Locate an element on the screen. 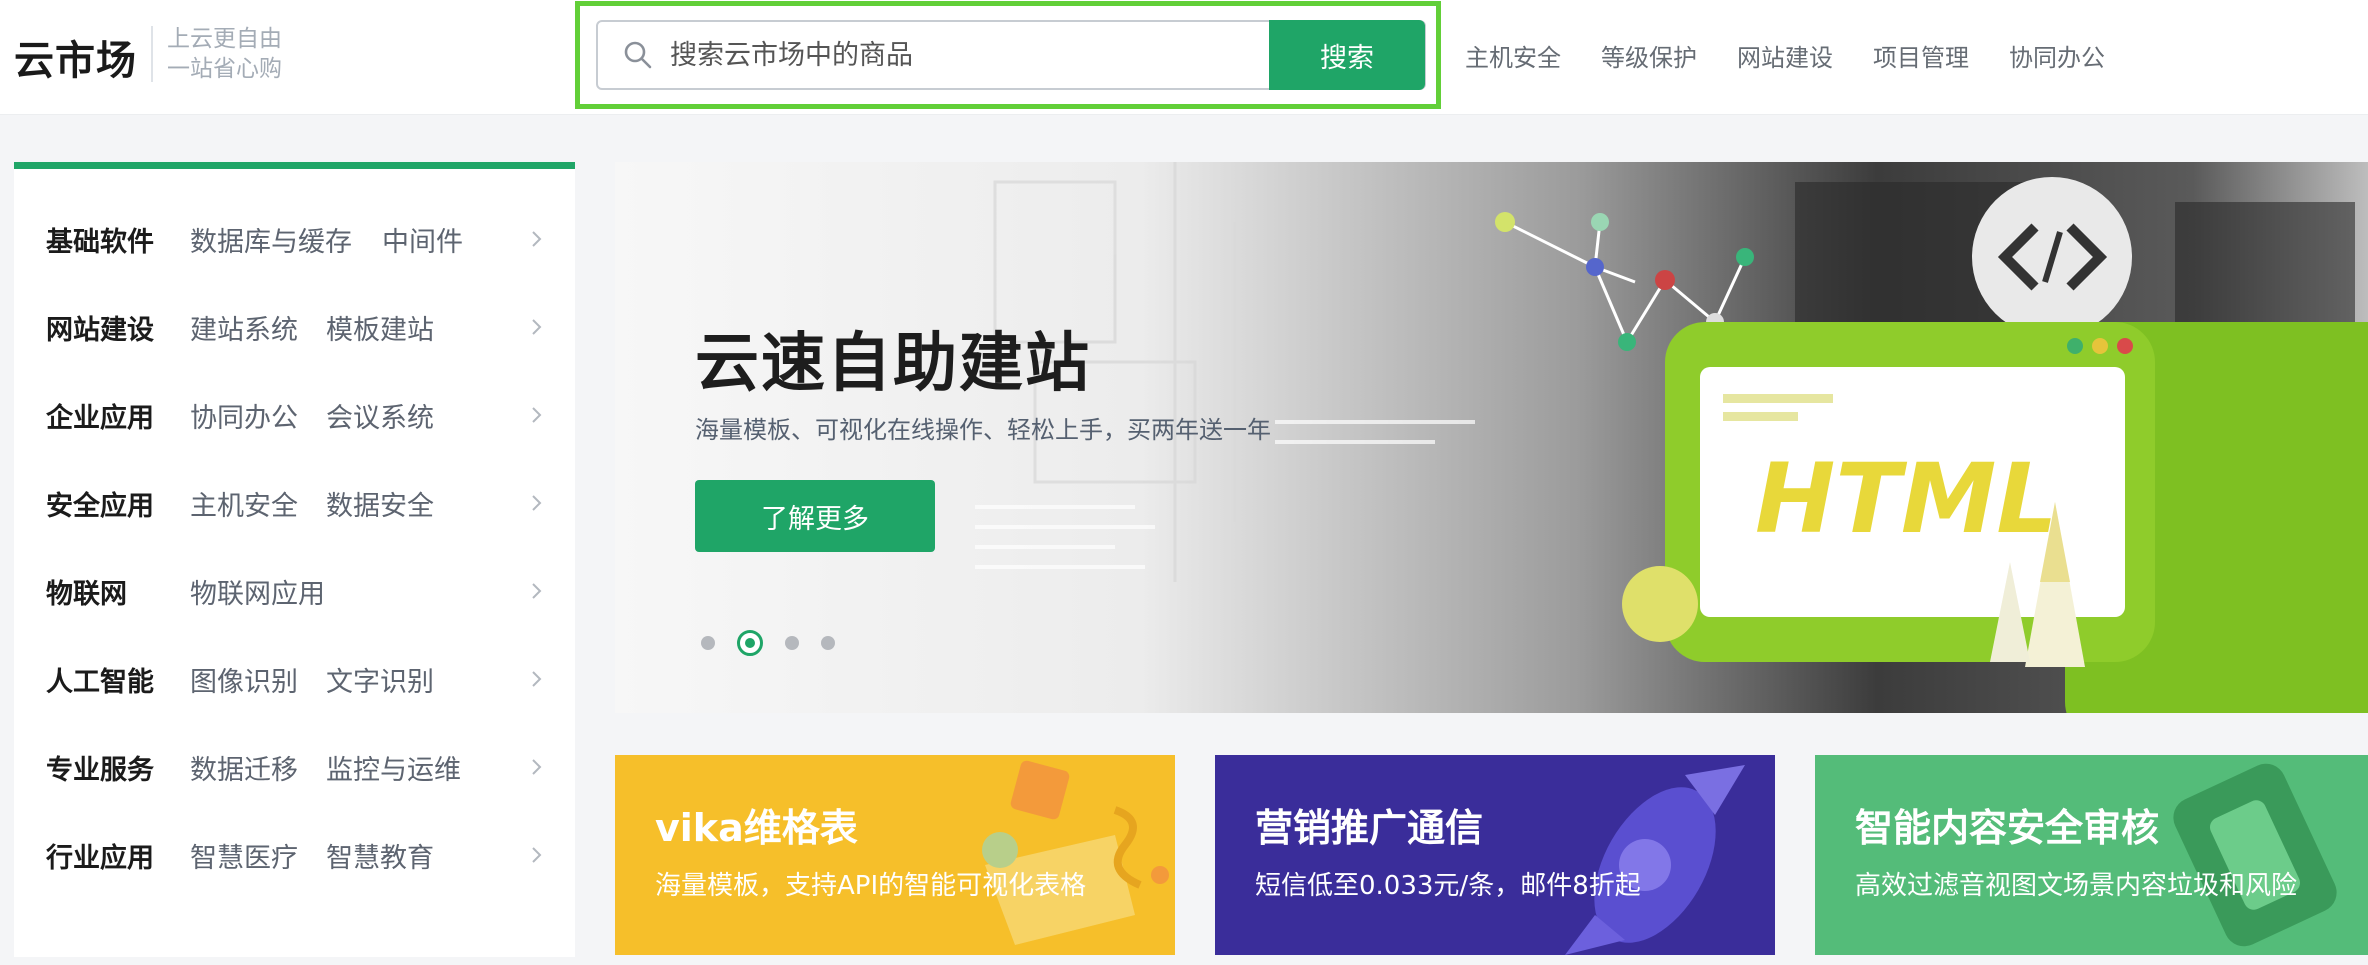 The width and height of the screenshot is (2368, 965). category-row-website: 网站建设 建站系统 模板建站 is located at coordinates (294, 327).